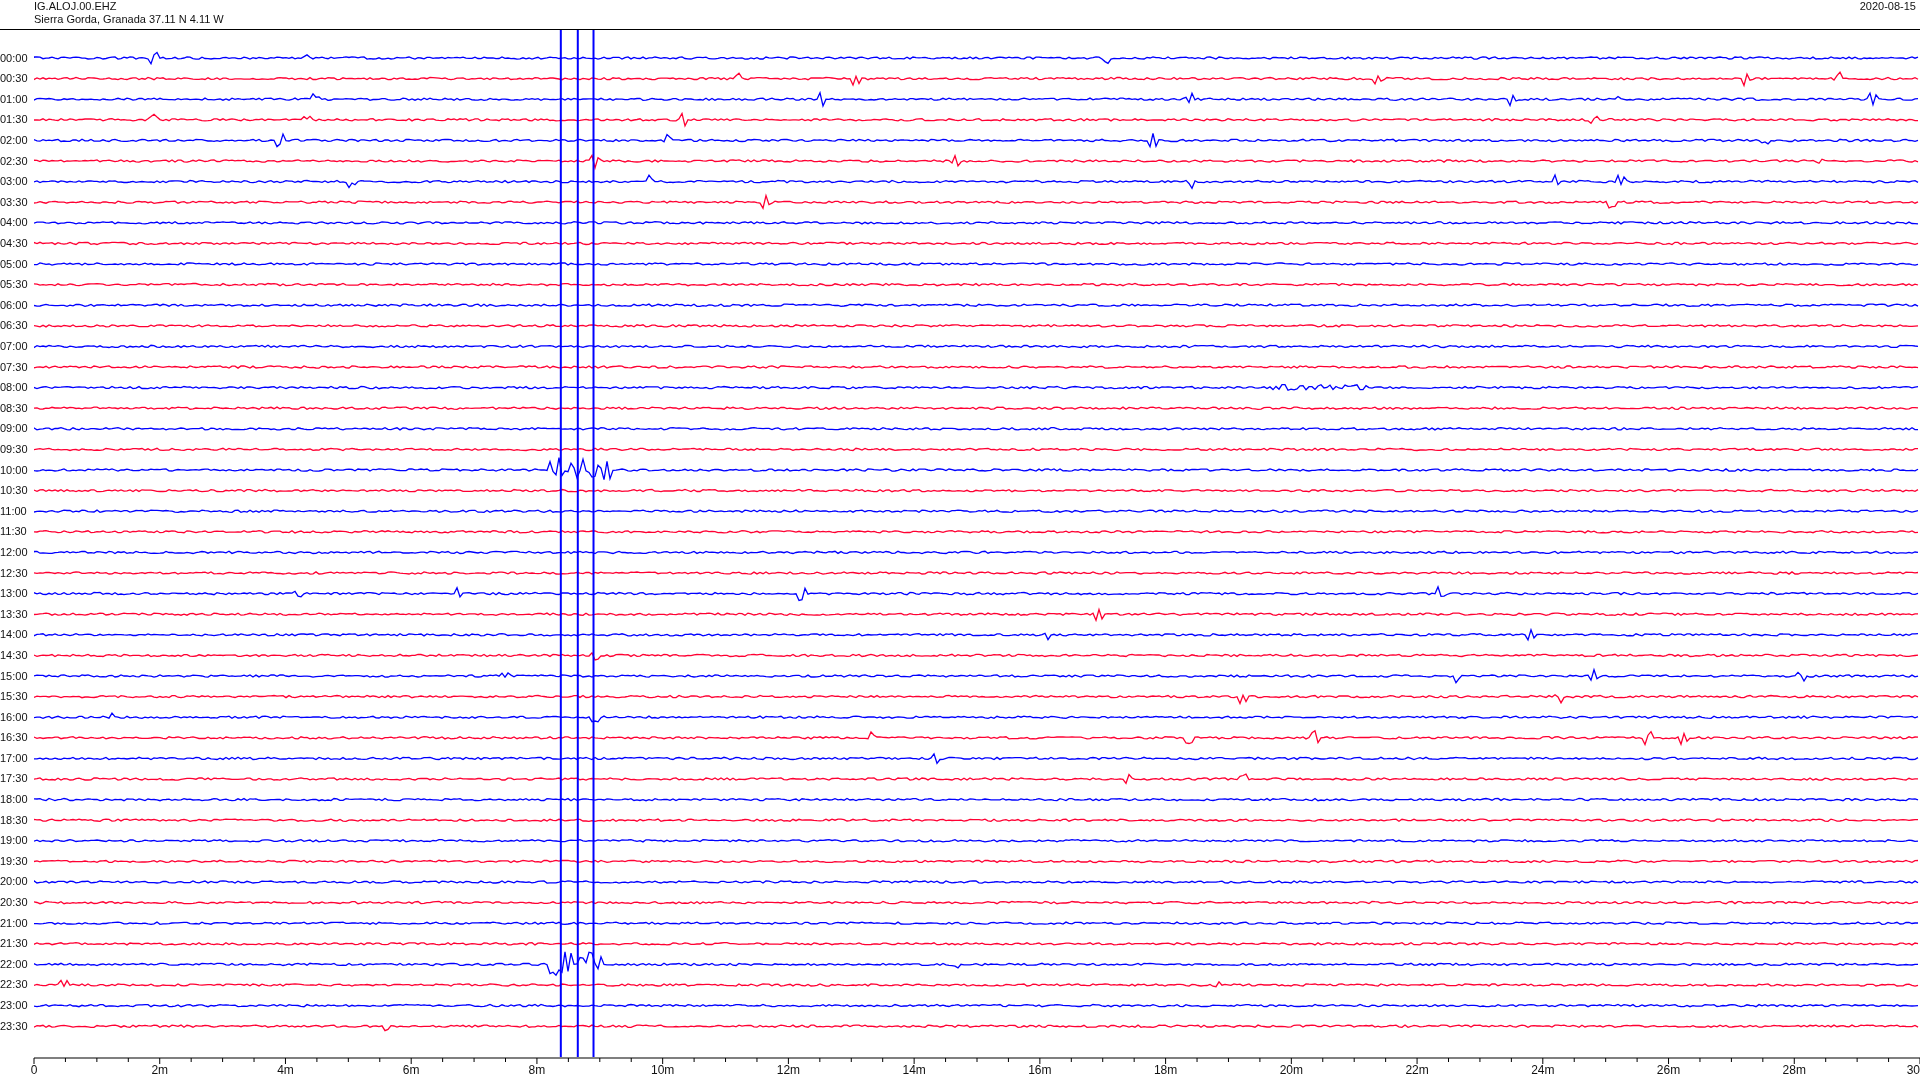  I want to click on row-time-label: 08:00, so click(14, 388).